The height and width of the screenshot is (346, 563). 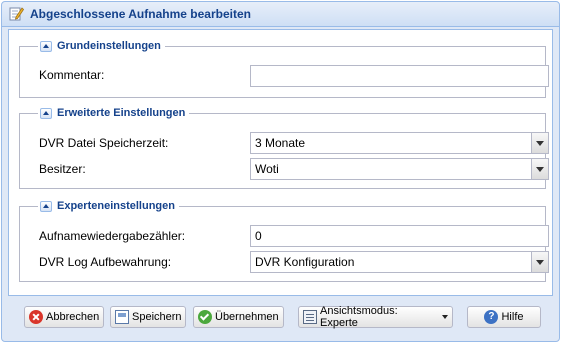 What do you see at coordinates (247, 317) in the screenshot?
I see `apply-label: Übernehmen` at bounding box center [247, 317].